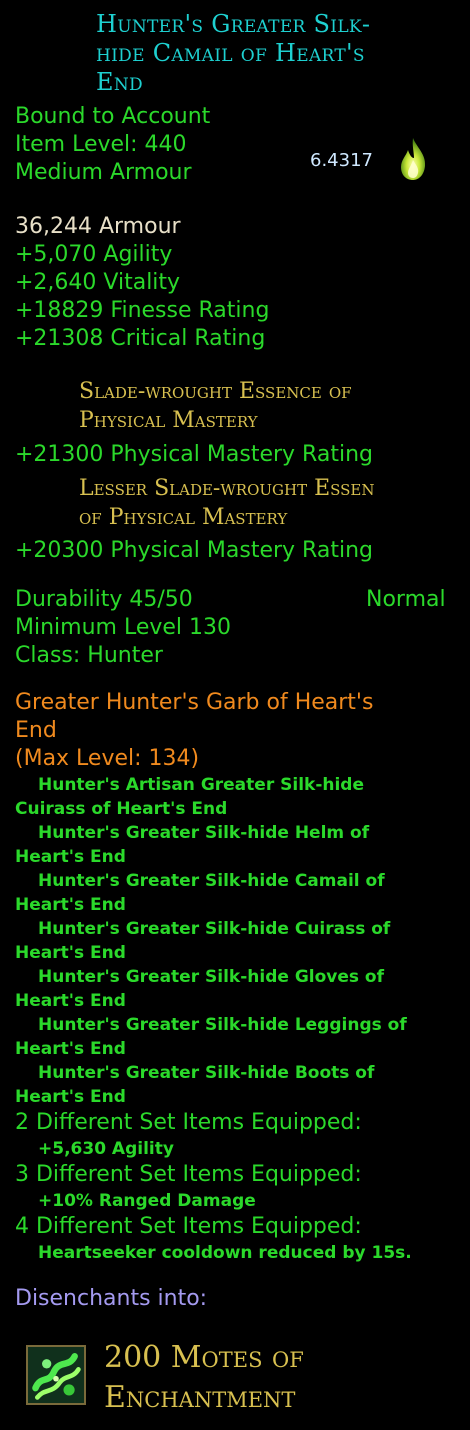  I want to click on set-piece: Hunter's Greater Silk-hide Leggings of, so click(222, 1025).